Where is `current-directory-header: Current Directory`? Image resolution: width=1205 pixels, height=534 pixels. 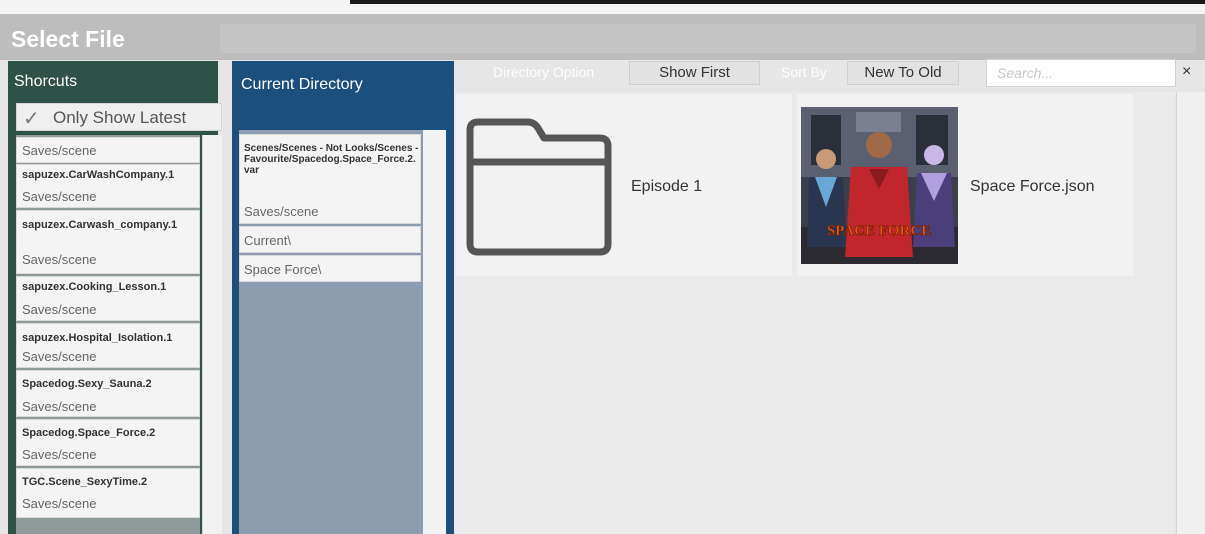
current-directory-header: Current Directory is located at coordinates (302, 84).